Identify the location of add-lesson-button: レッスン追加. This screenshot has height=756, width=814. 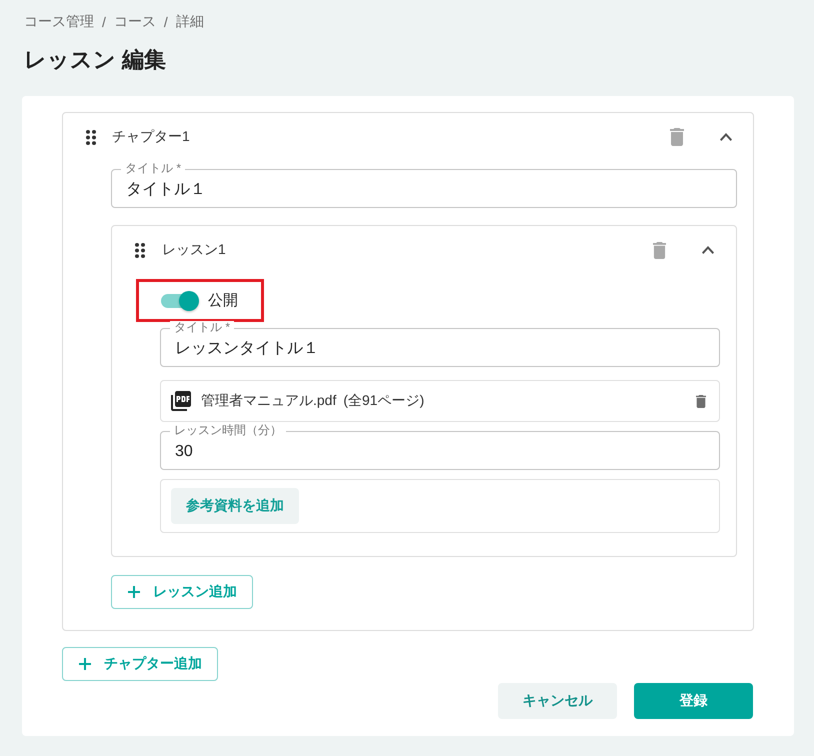
(182, 592).